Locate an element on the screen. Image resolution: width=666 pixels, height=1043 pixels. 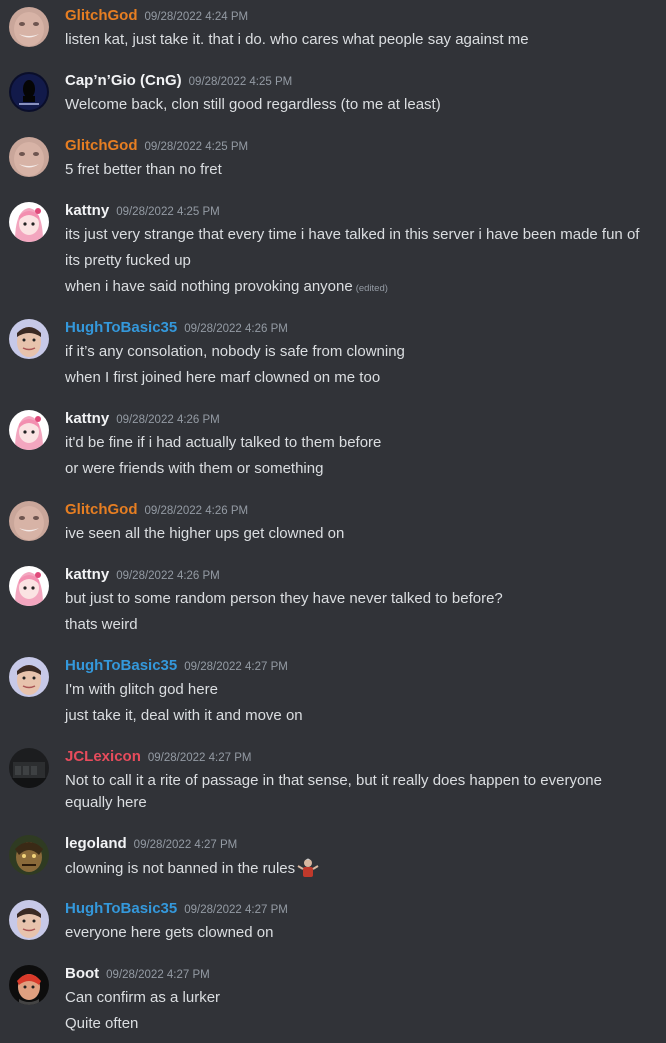
boot-avatar-icon is located at coordinates (29, 985).